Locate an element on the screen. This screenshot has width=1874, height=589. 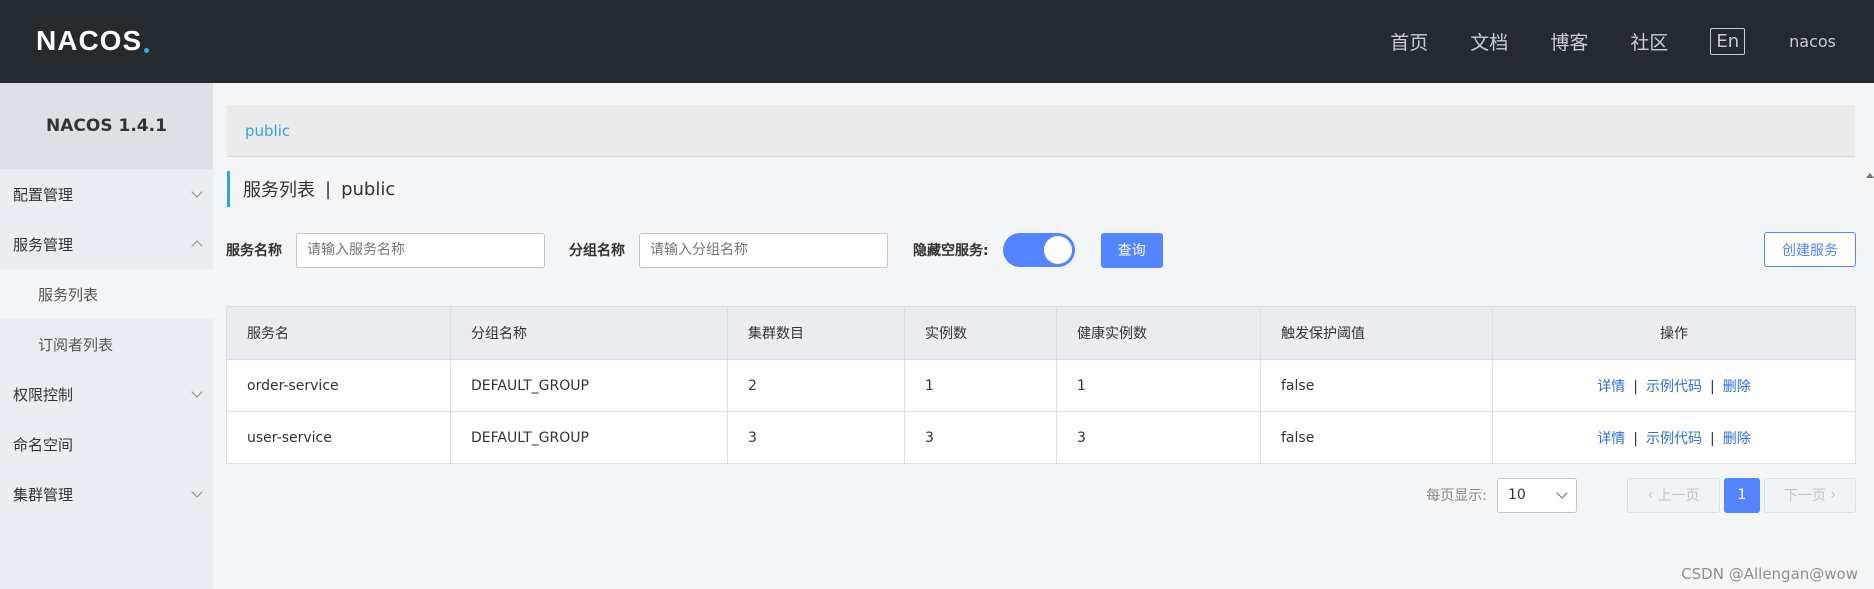
top-navbar: NACOS 首页 文档 博客 社区 En nacos is located at coordinates (937, 41).